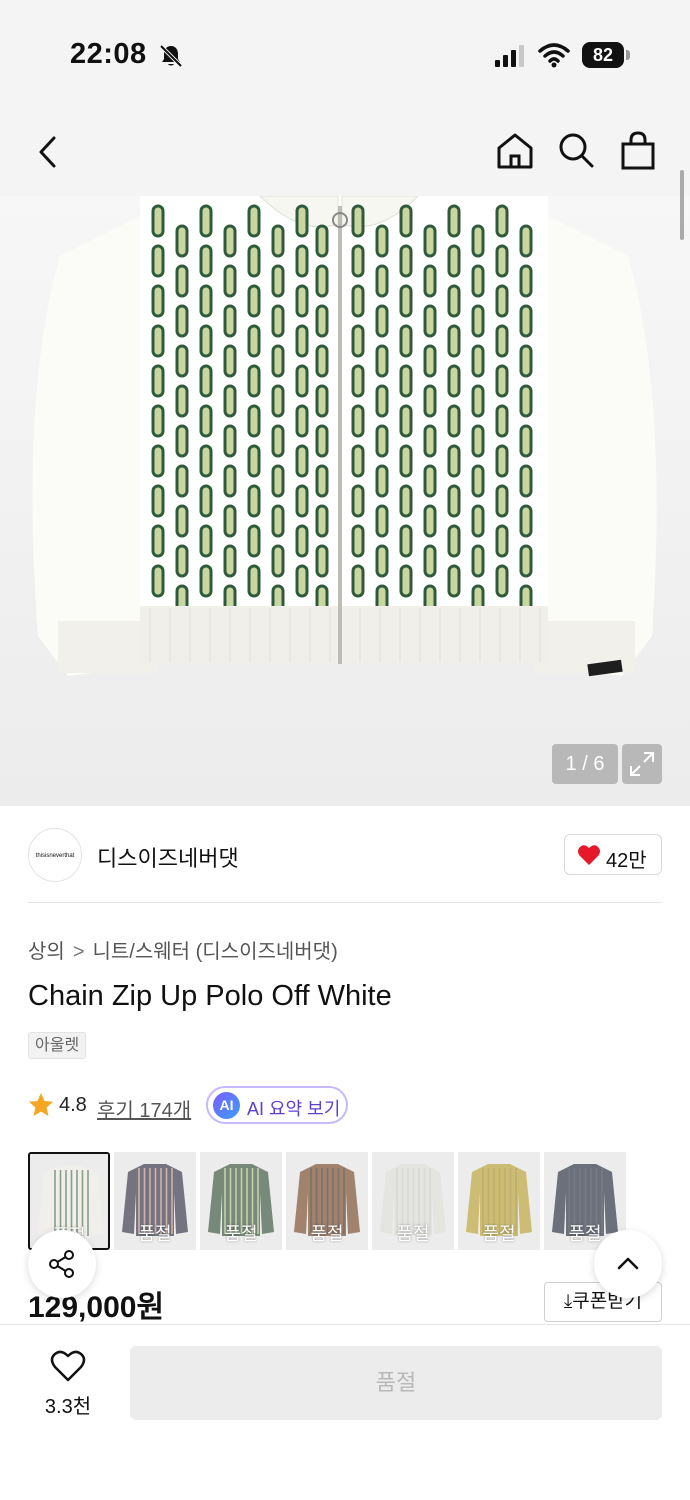  Describe the element at coordinates (638, 151) in the screenshot. I see `shopping-bag-icon` at that location.